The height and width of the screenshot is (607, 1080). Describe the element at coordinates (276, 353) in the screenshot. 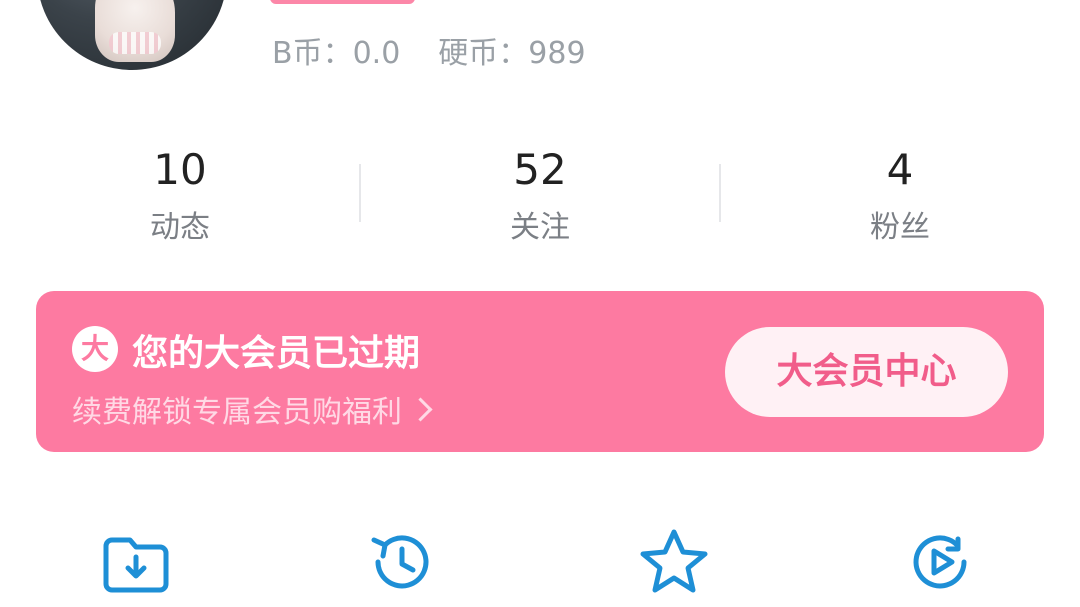

I see `vip-title: 您的大会员已过期` at that location.